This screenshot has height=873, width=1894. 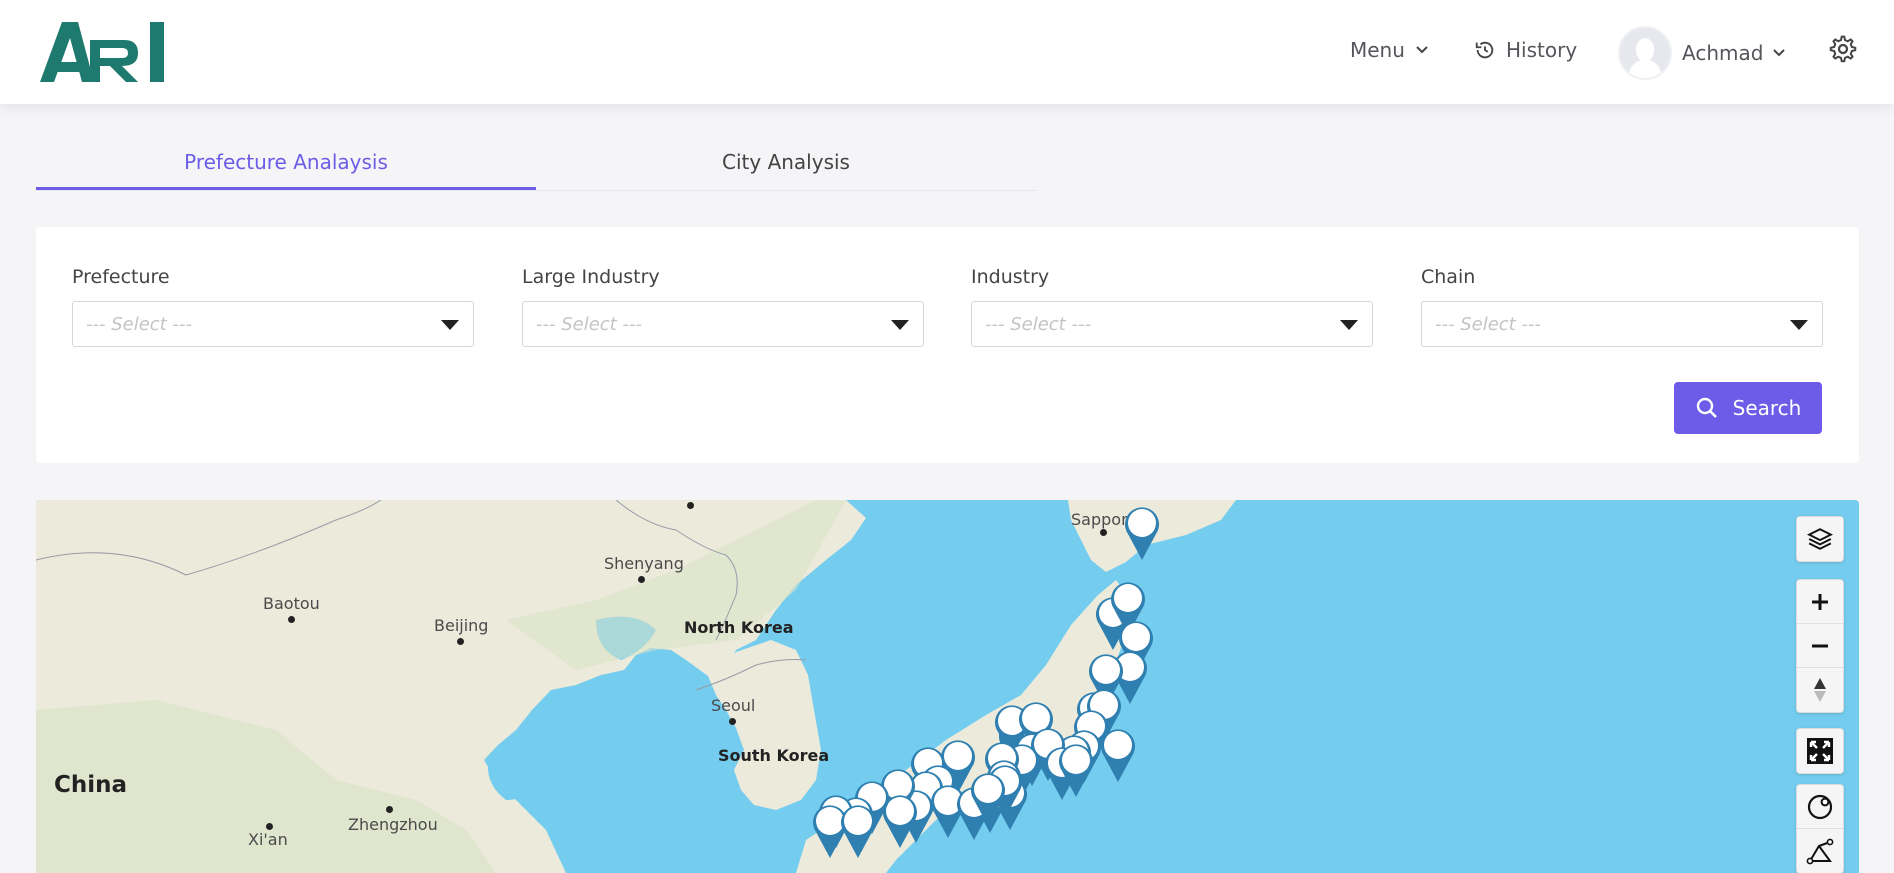 What do you see at coordinates (739, 627) in the screenshot?
I see `map-label-north-korea: North Korea` at bounding box center [739, 627].